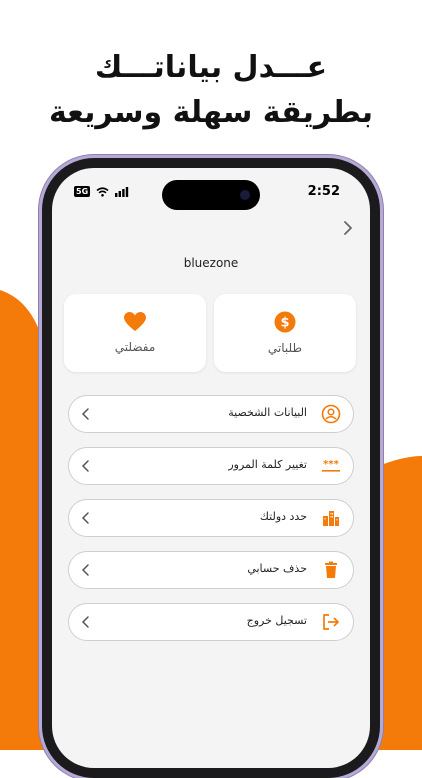  I want to click on camera-icon, so click(245, 195).